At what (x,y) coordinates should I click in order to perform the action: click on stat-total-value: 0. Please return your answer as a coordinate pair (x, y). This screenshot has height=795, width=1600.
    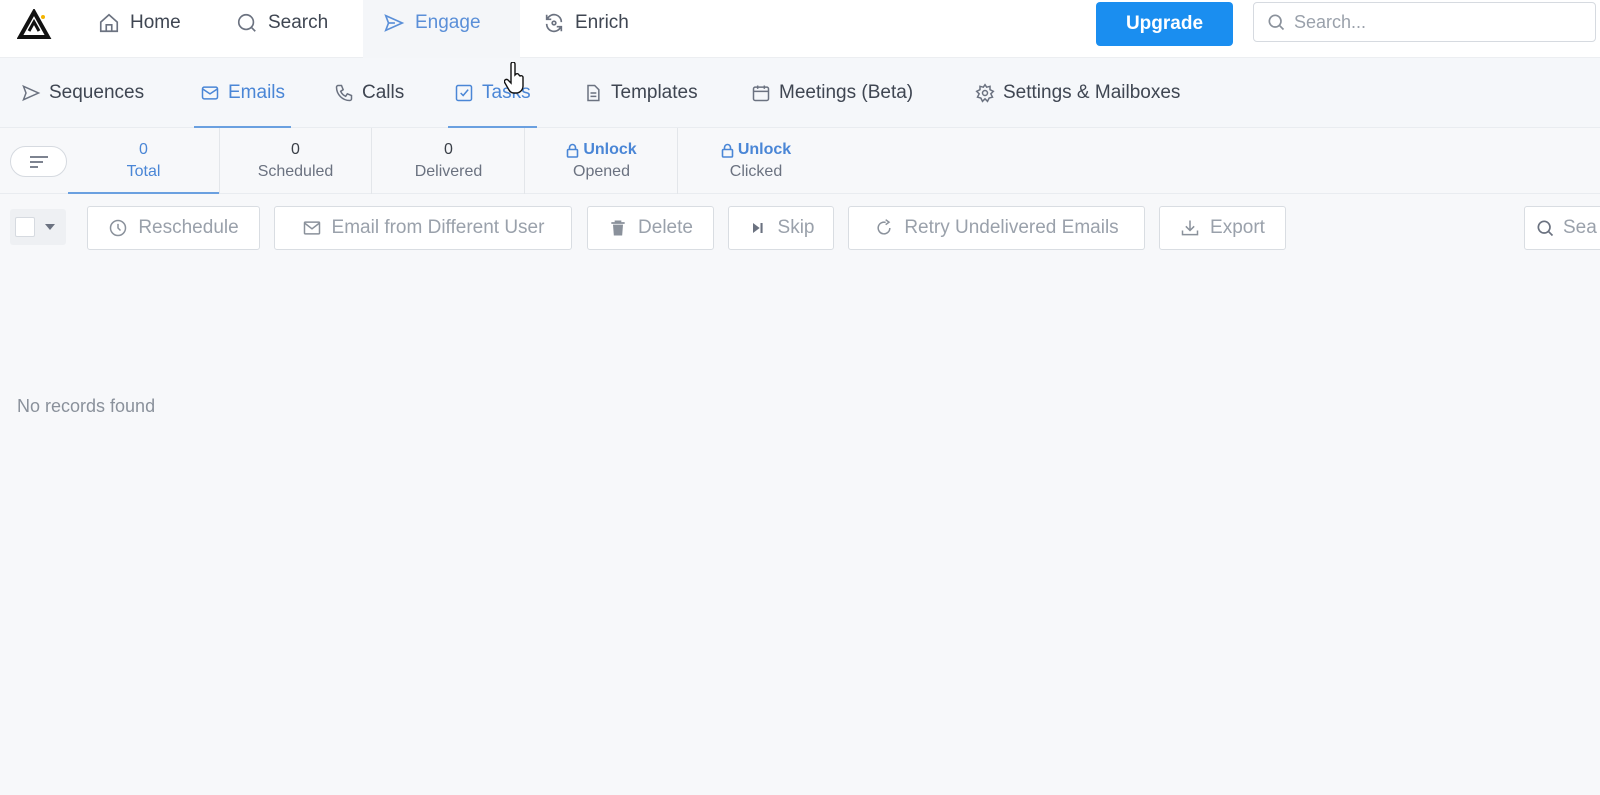
    Looking at the image, I should click on (143, 149).